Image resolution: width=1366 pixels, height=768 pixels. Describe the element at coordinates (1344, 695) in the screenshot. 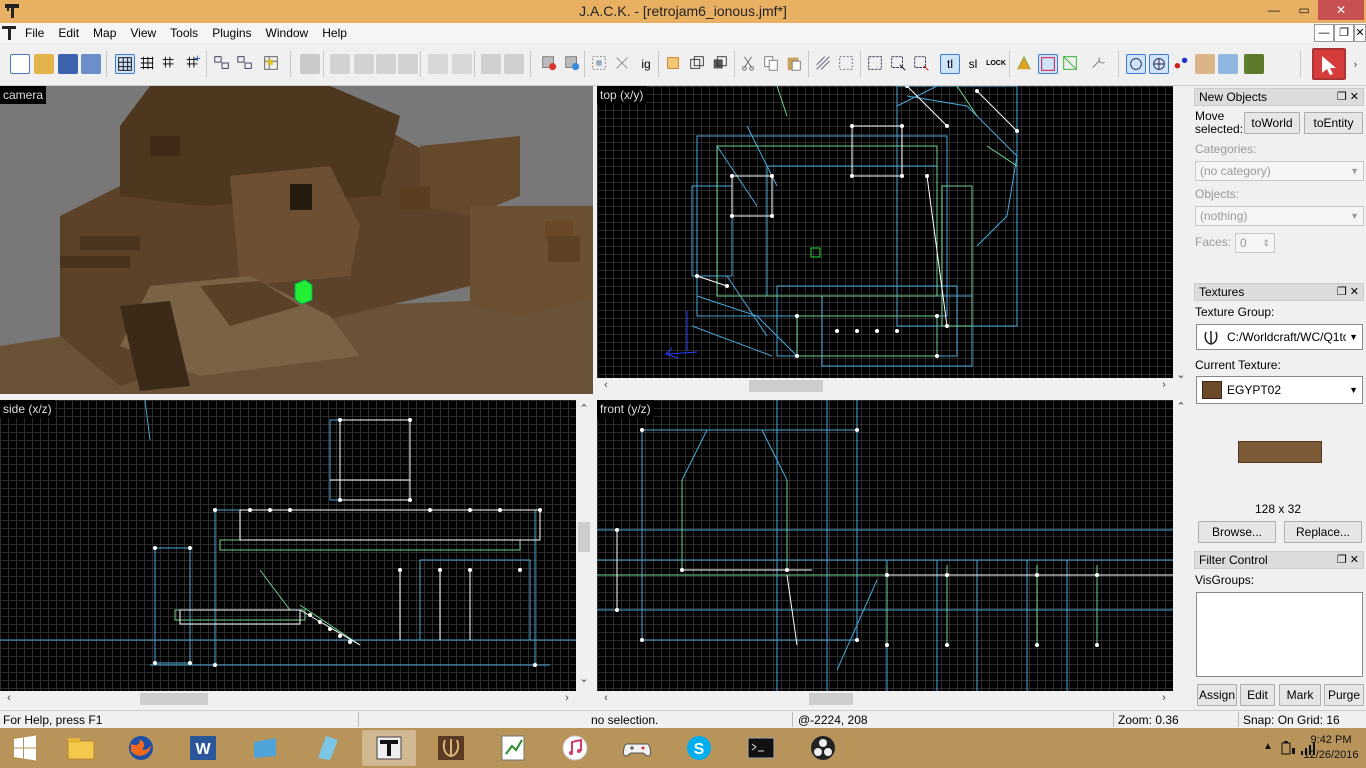

I see `purge-button: Purge` at that location.